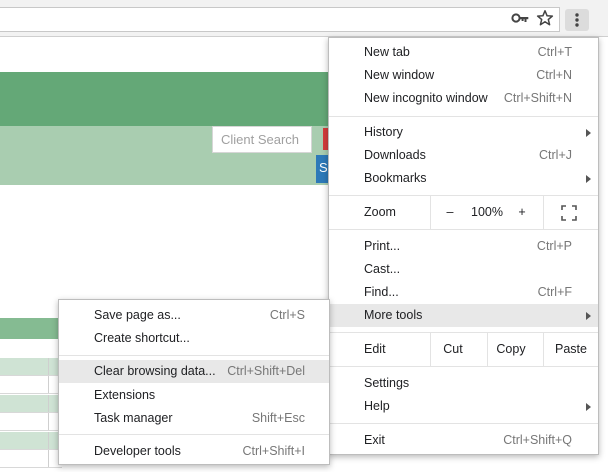 This screenshot has width=608, height=472. Describe the element at coordinates (262, 139) in the screenshot. I see `client-search-input: Client Search` at that location.